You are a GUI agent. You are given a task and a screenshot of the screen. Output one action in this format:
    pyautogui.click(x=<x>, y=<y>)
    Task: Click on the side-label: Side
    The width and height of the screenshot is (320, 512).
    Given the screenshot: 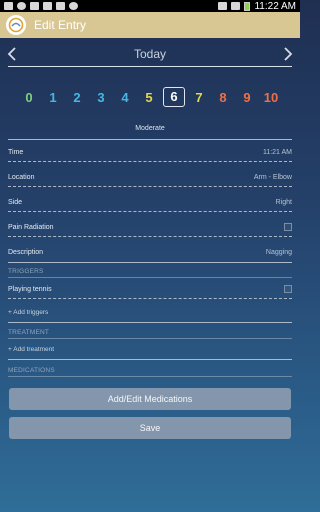 What is the action you would take?
    pyautogui.click(x=15, y=202)
    